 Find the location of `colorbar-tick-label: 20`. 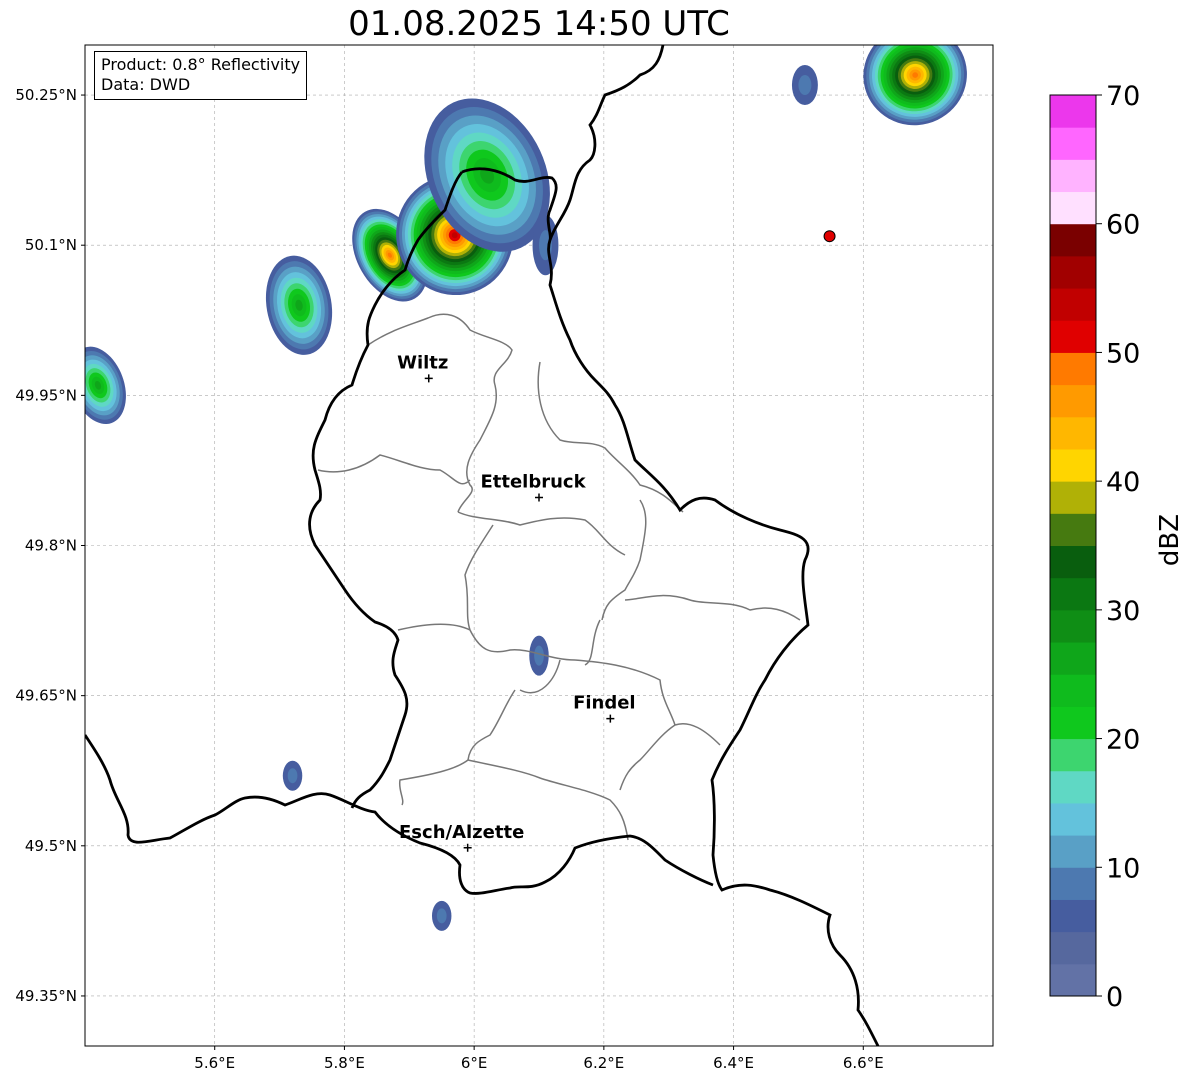

colorbar-tick-label: 20 is located at coordinates (1123, 740).